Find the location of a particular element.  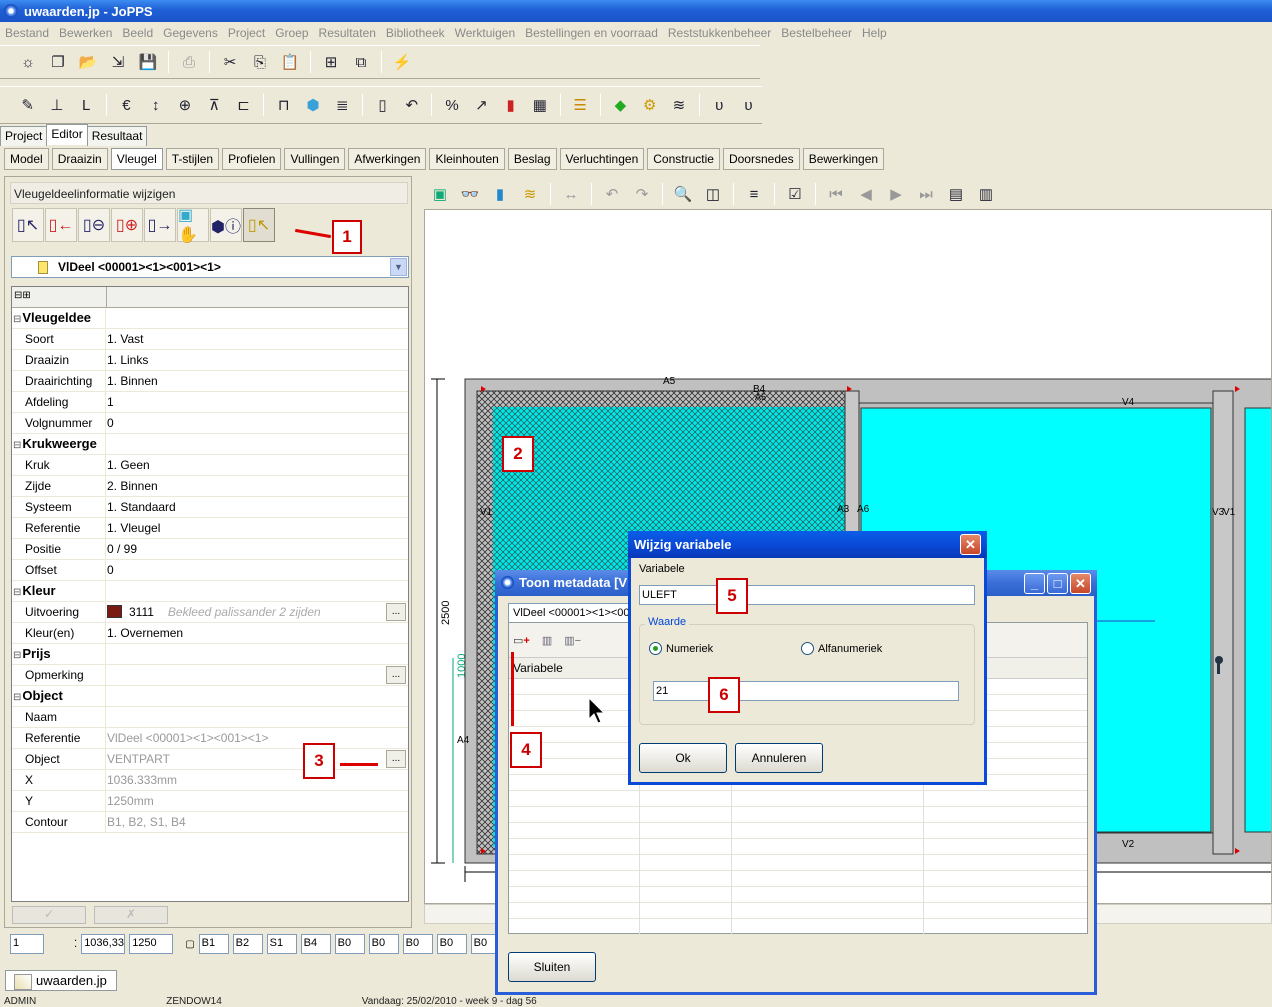

map-icon: ◆ is located at coordinates (620, 105).